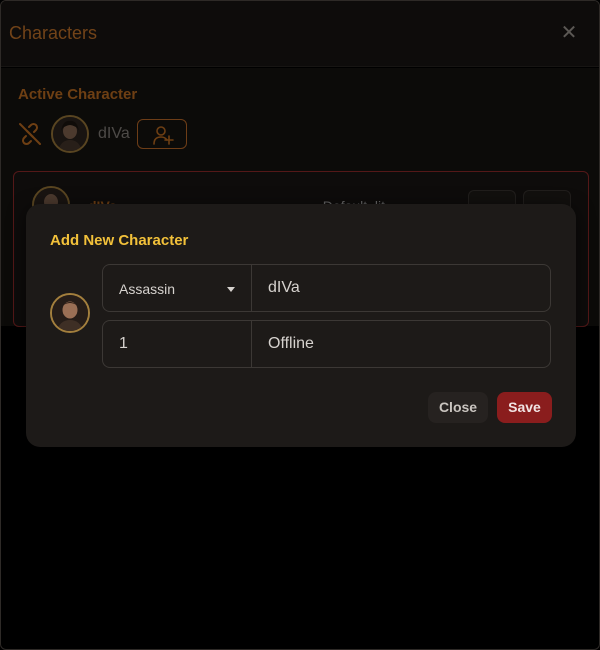 This screenshot has height=650, width=600. I want to click on chevron-down-icon, so click(231, 289).